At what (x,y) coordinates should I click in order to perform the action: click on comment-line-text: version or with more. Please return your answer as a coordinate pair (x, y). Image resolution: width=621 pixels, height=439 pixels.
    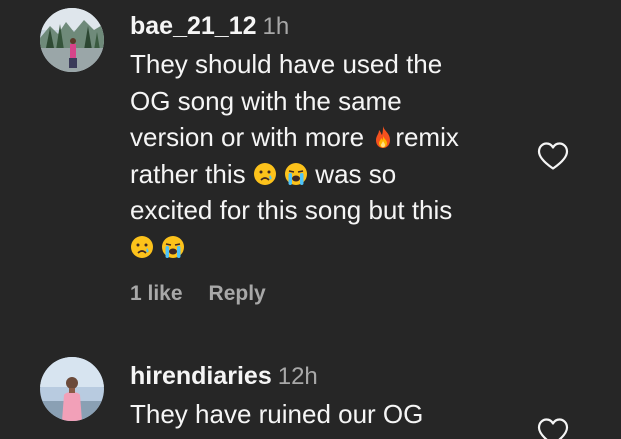
    Looking at the image, I should click on (251, 137).